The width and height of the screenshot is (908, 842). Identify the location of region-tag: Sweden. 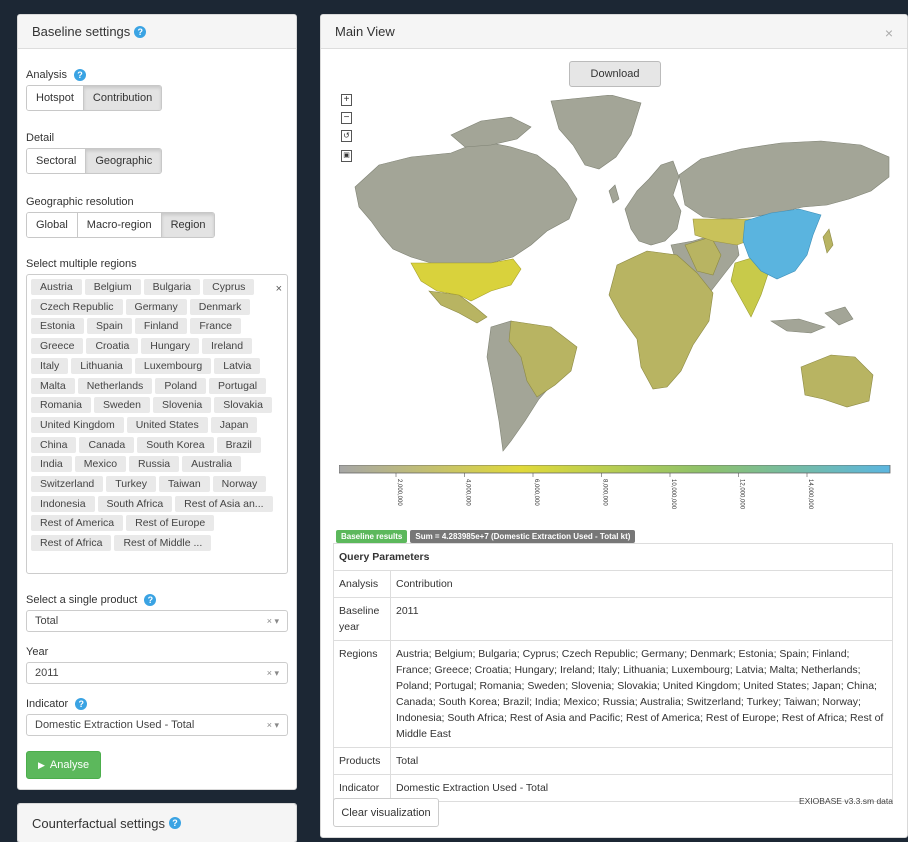
(122, 405).